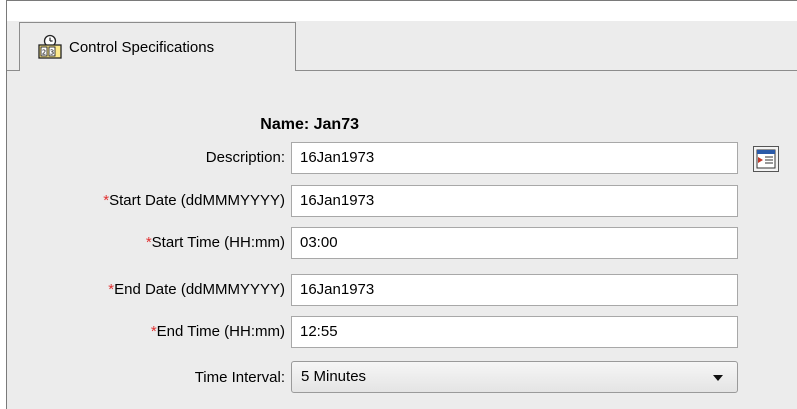 The width and height of the screenshot is (797, 409). I want to click on end-date-row: *End Date (ddMMMYYYY), so click(142, 290).